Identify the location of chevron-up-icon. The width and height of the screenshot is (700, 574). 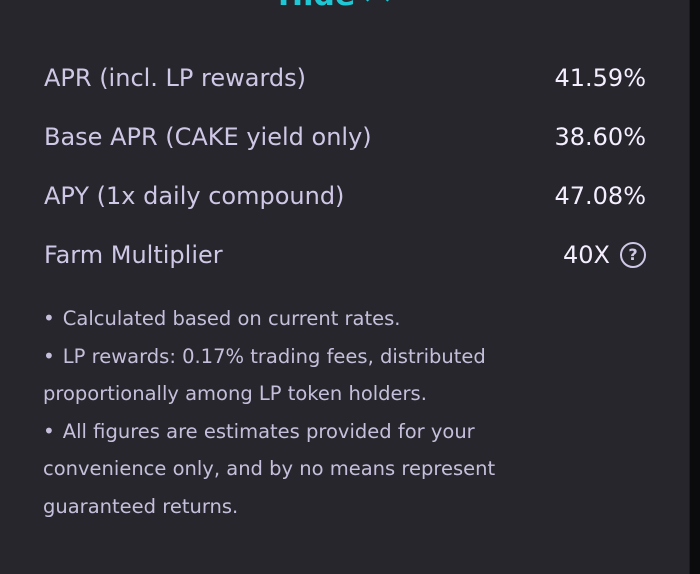
(377, 6).